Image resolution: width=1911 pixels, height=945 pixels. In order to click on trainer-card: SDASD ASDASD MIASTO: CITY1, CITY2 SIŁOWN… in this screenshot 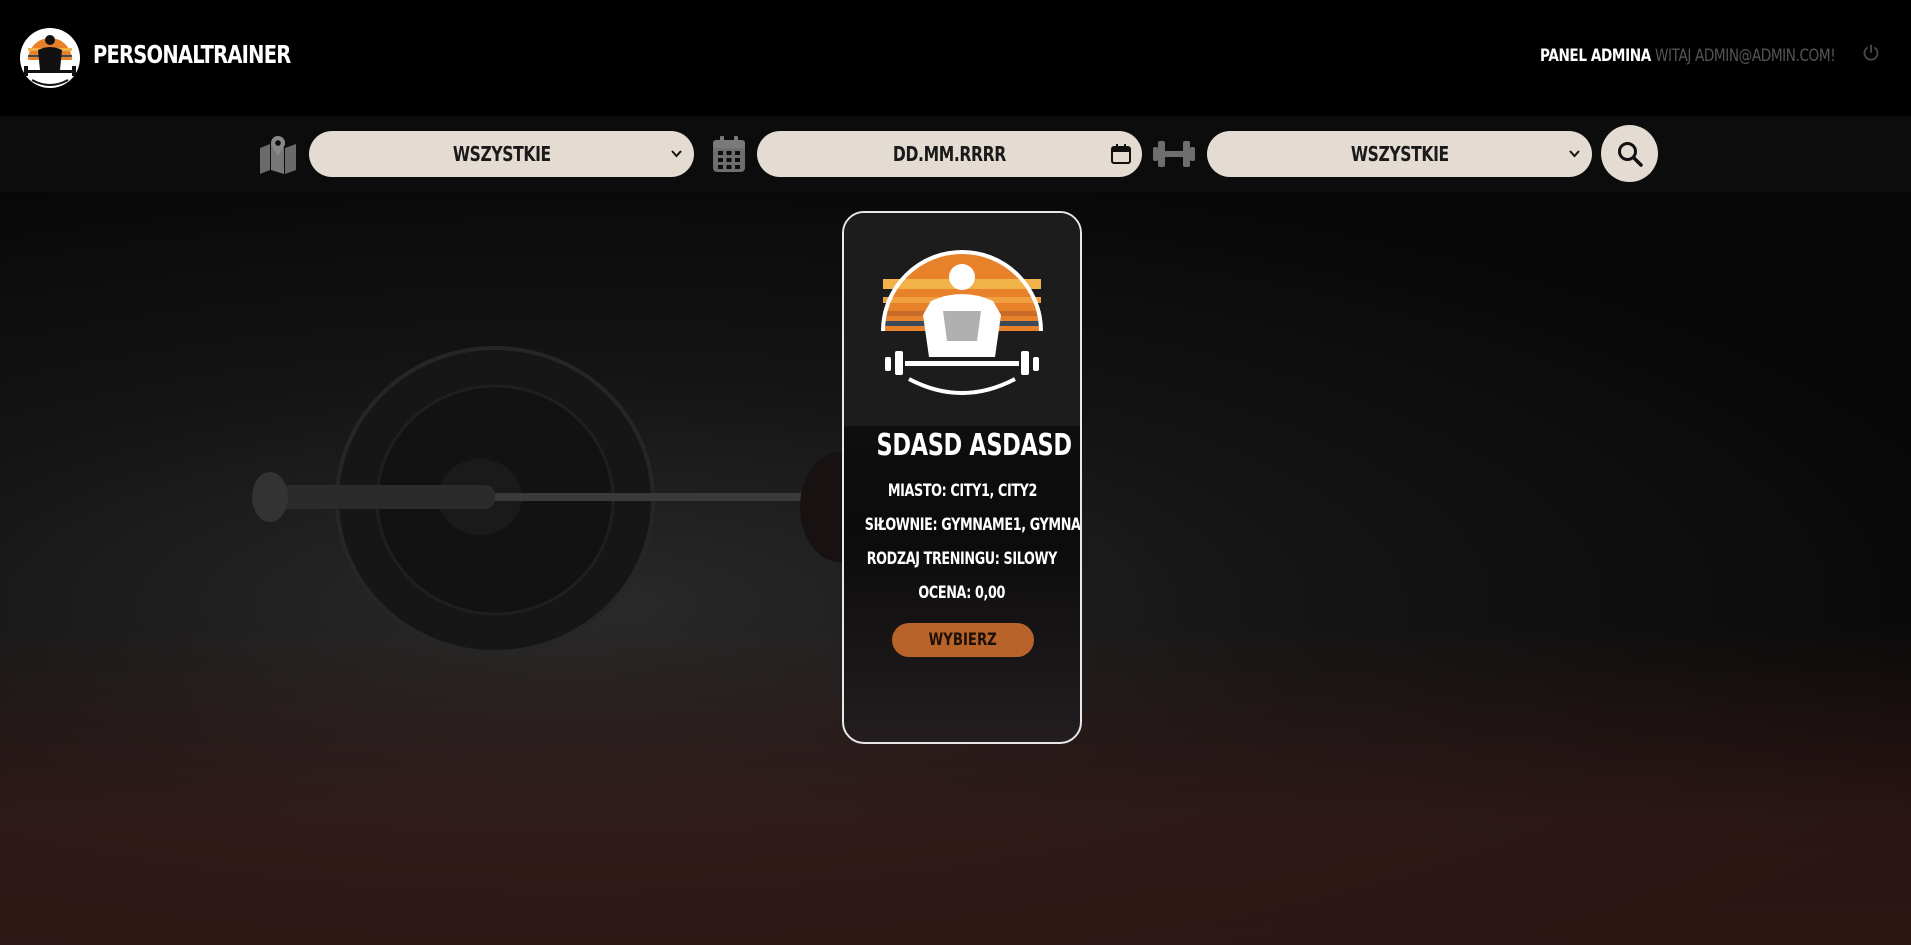, I will do `click(962, 477)`.